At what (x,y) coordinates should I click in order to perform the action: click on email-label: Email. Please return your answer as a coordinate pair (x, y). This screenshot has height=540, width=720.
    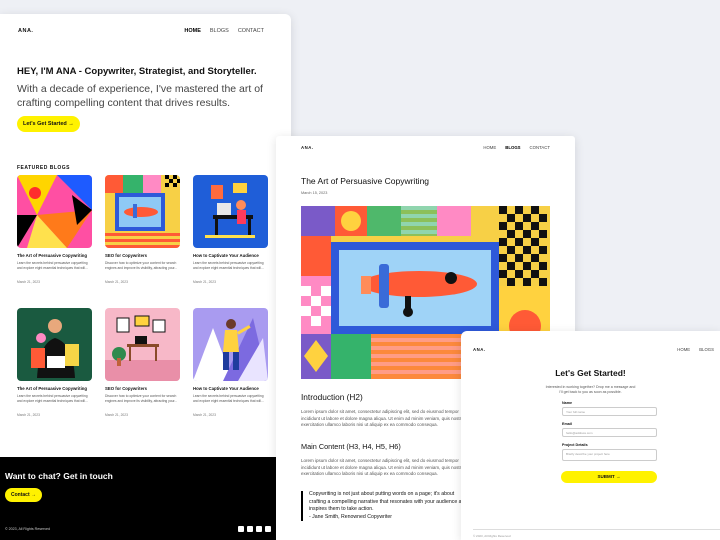
    Looking at the image, I should click on (567, 424).